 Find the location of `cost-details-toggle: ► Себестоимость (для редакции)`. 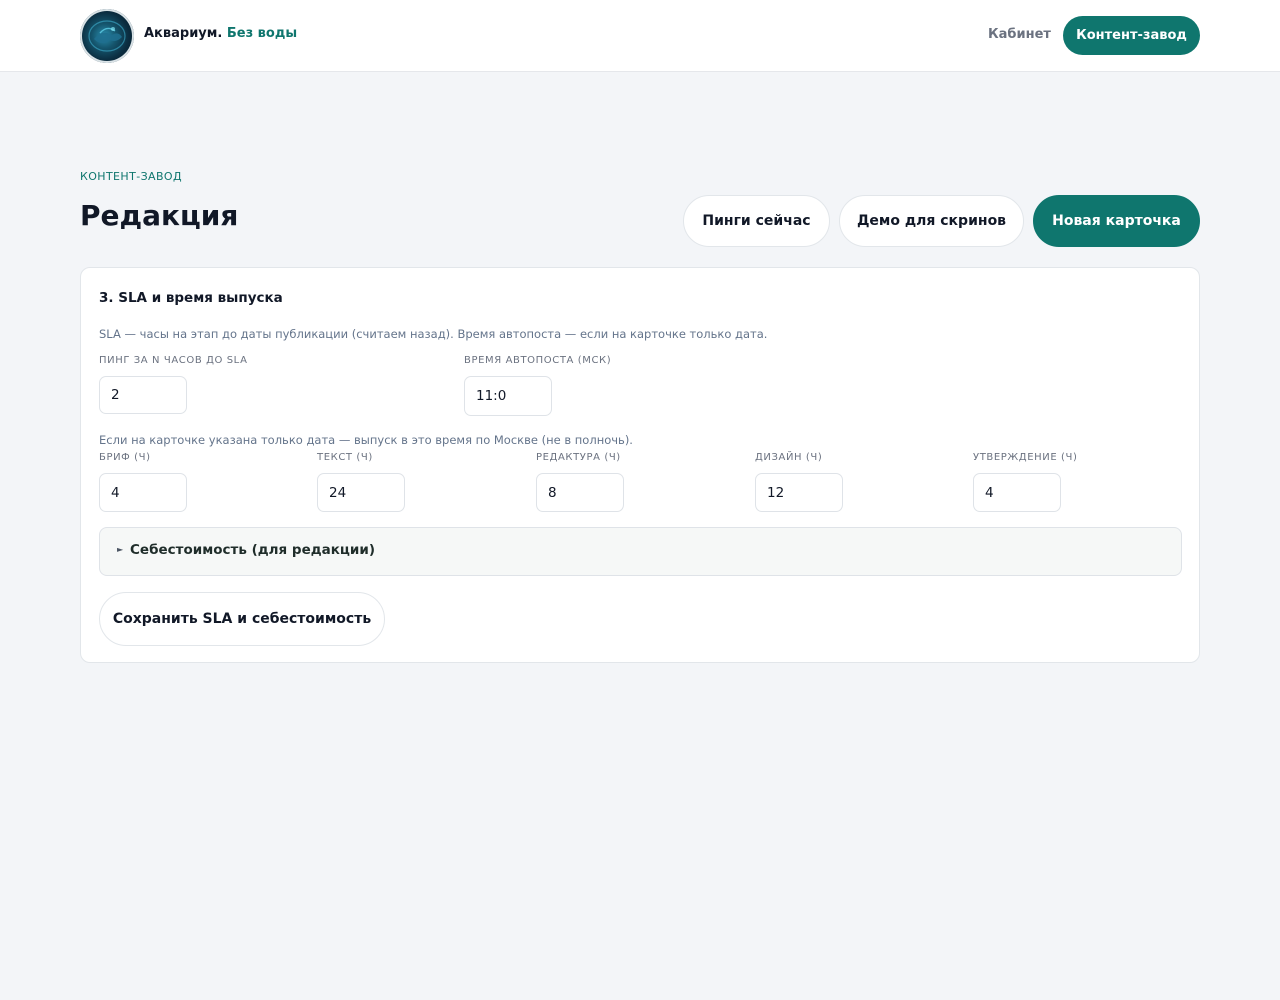

cost-details-toggle: ► Себестоимость (для редакции) is located at coordinates (640, 551).